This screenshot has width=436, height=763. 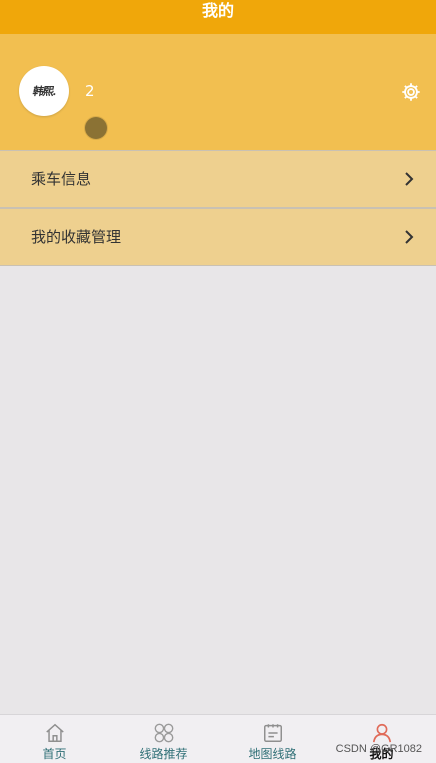 What do you see at coordinates (76, 237) in the screenshot?
I see `menu-item-label: 我的收藏管理` at bounding box center [76, 237].